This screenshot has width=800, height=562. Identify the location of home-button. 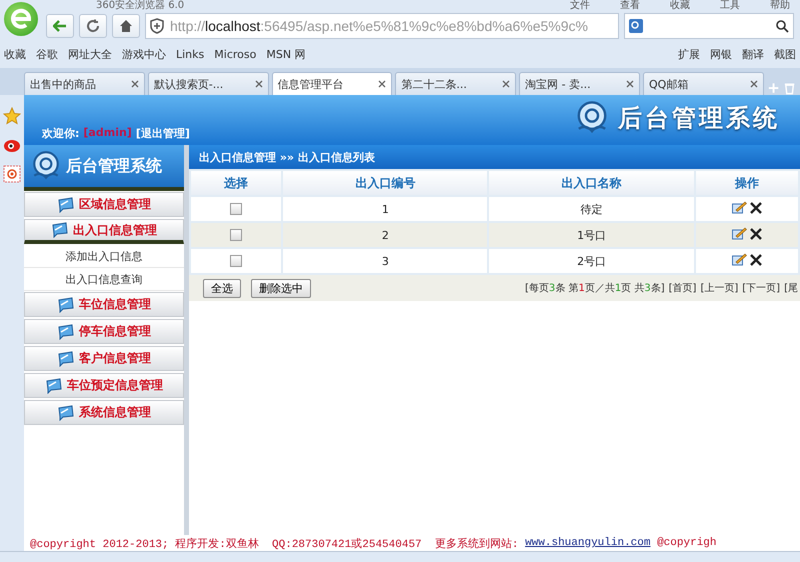
(126, 26).